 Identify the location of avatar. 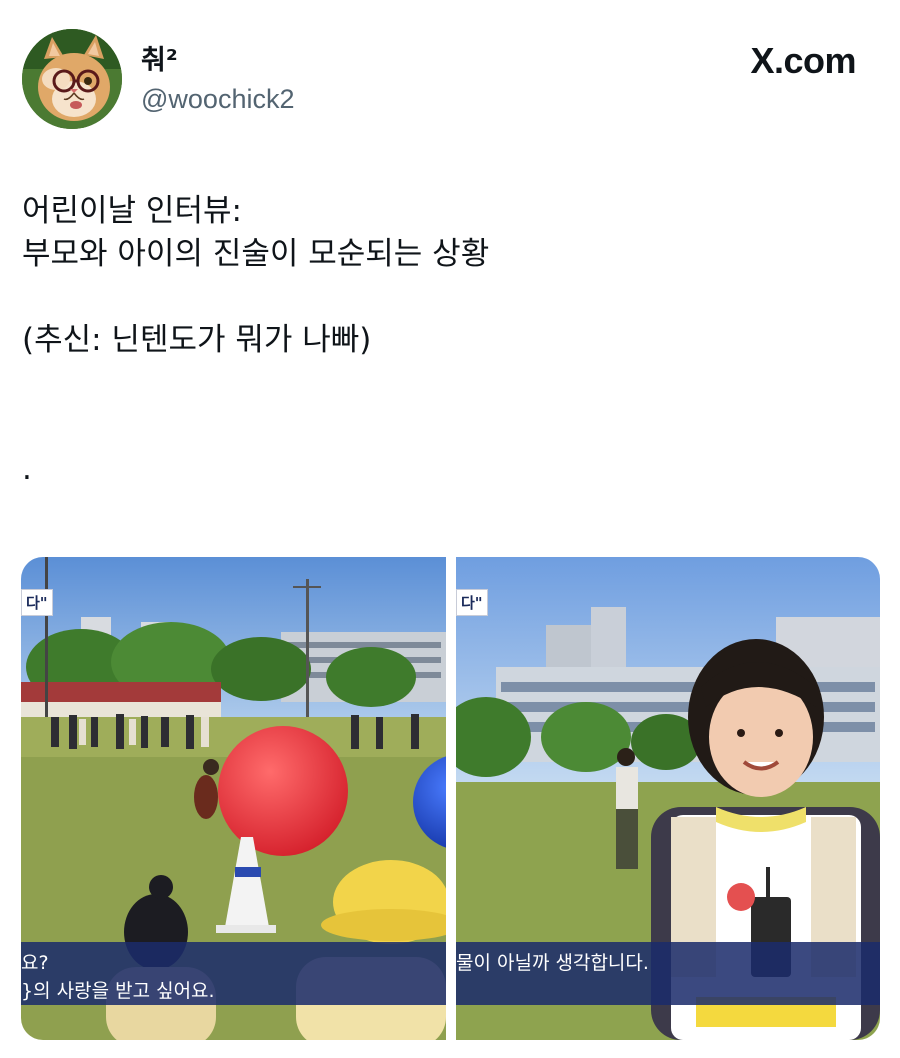
(72, 79).